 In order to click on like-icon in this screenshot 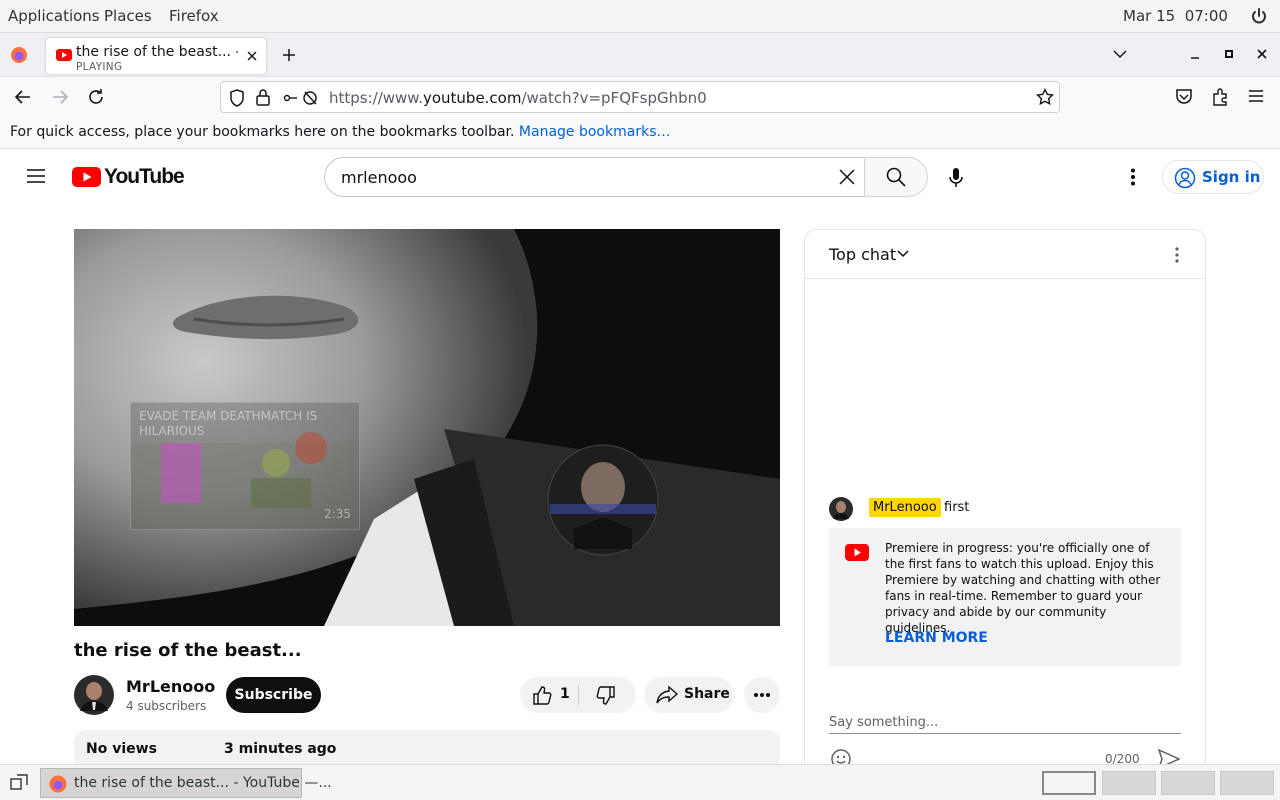, I will do `click(542, 695)`.